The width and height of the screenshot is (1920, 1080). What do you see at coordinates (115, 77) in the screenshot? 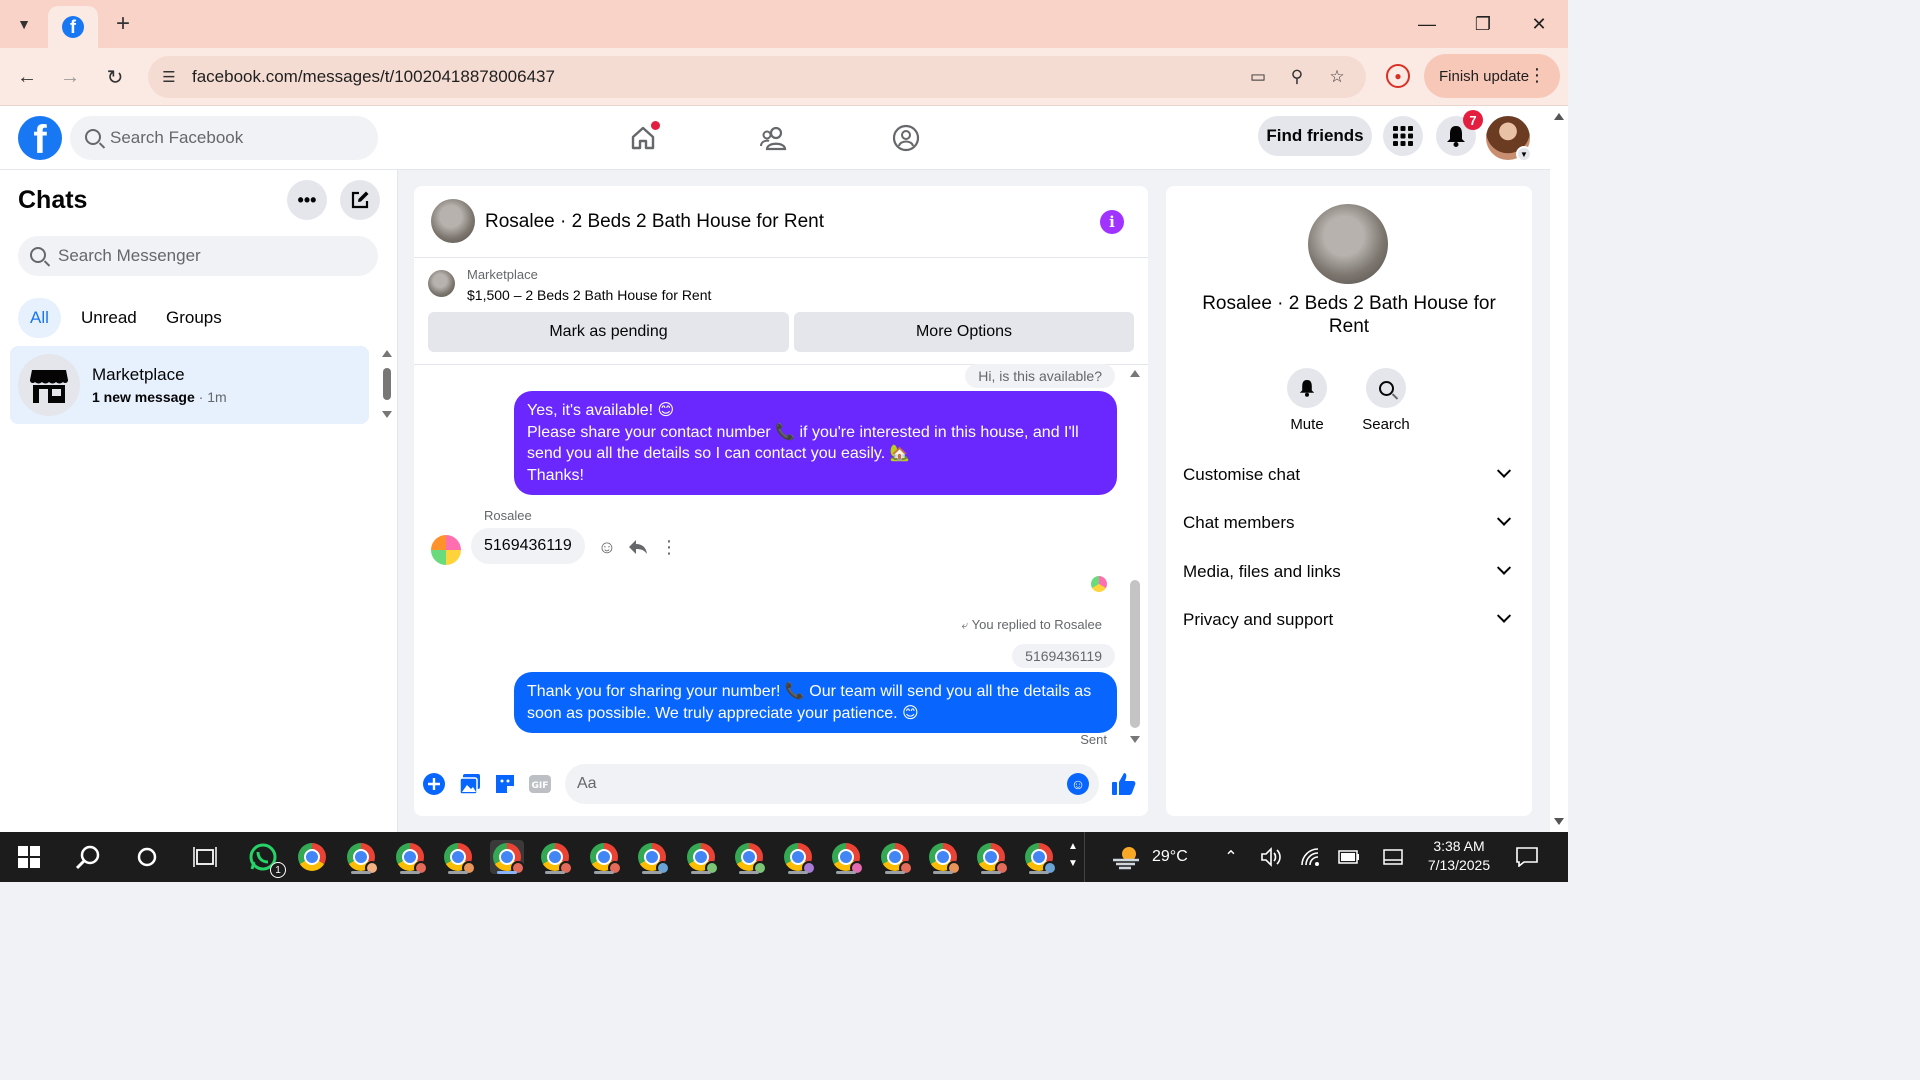
I see `reload-icon: ↻` at bounding box center [115, 77].